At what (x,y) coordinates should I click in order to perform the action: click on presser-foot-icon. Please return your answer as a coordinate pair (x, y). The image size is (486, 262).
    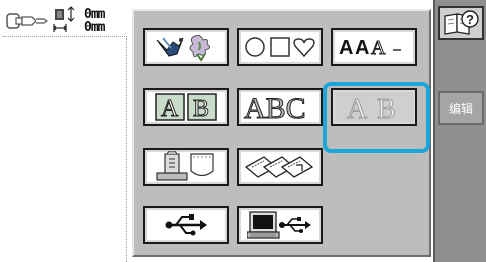
    Looking at the image, I should click on (27, 21).